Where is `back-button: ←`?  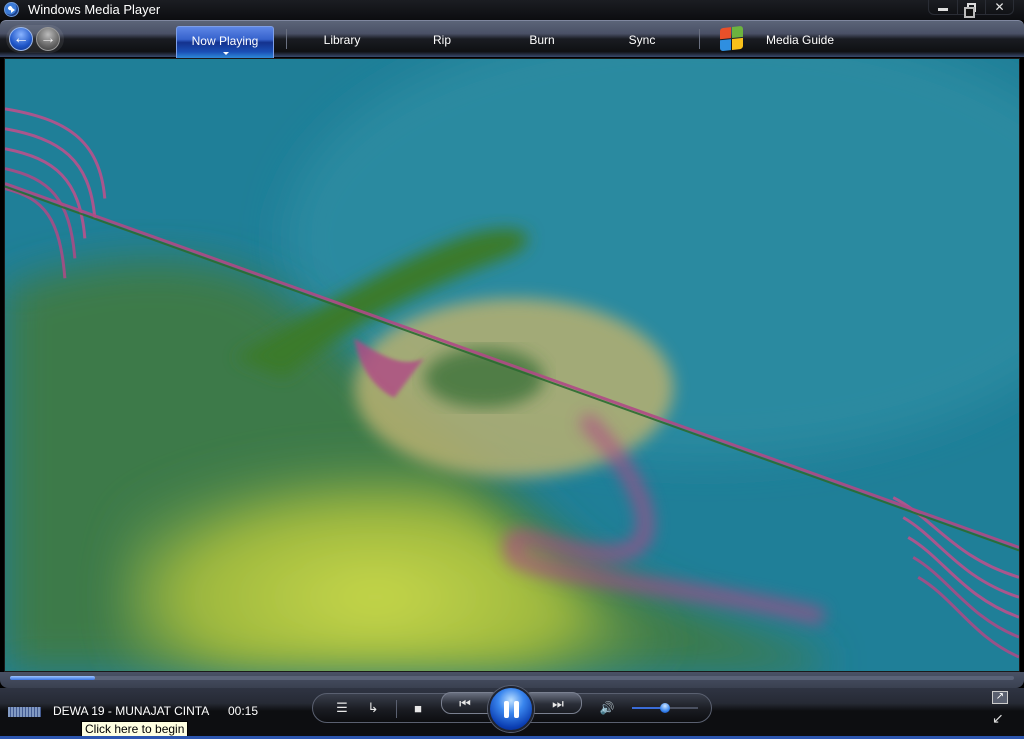 back-button: ← is located at coordinates (21, 39).